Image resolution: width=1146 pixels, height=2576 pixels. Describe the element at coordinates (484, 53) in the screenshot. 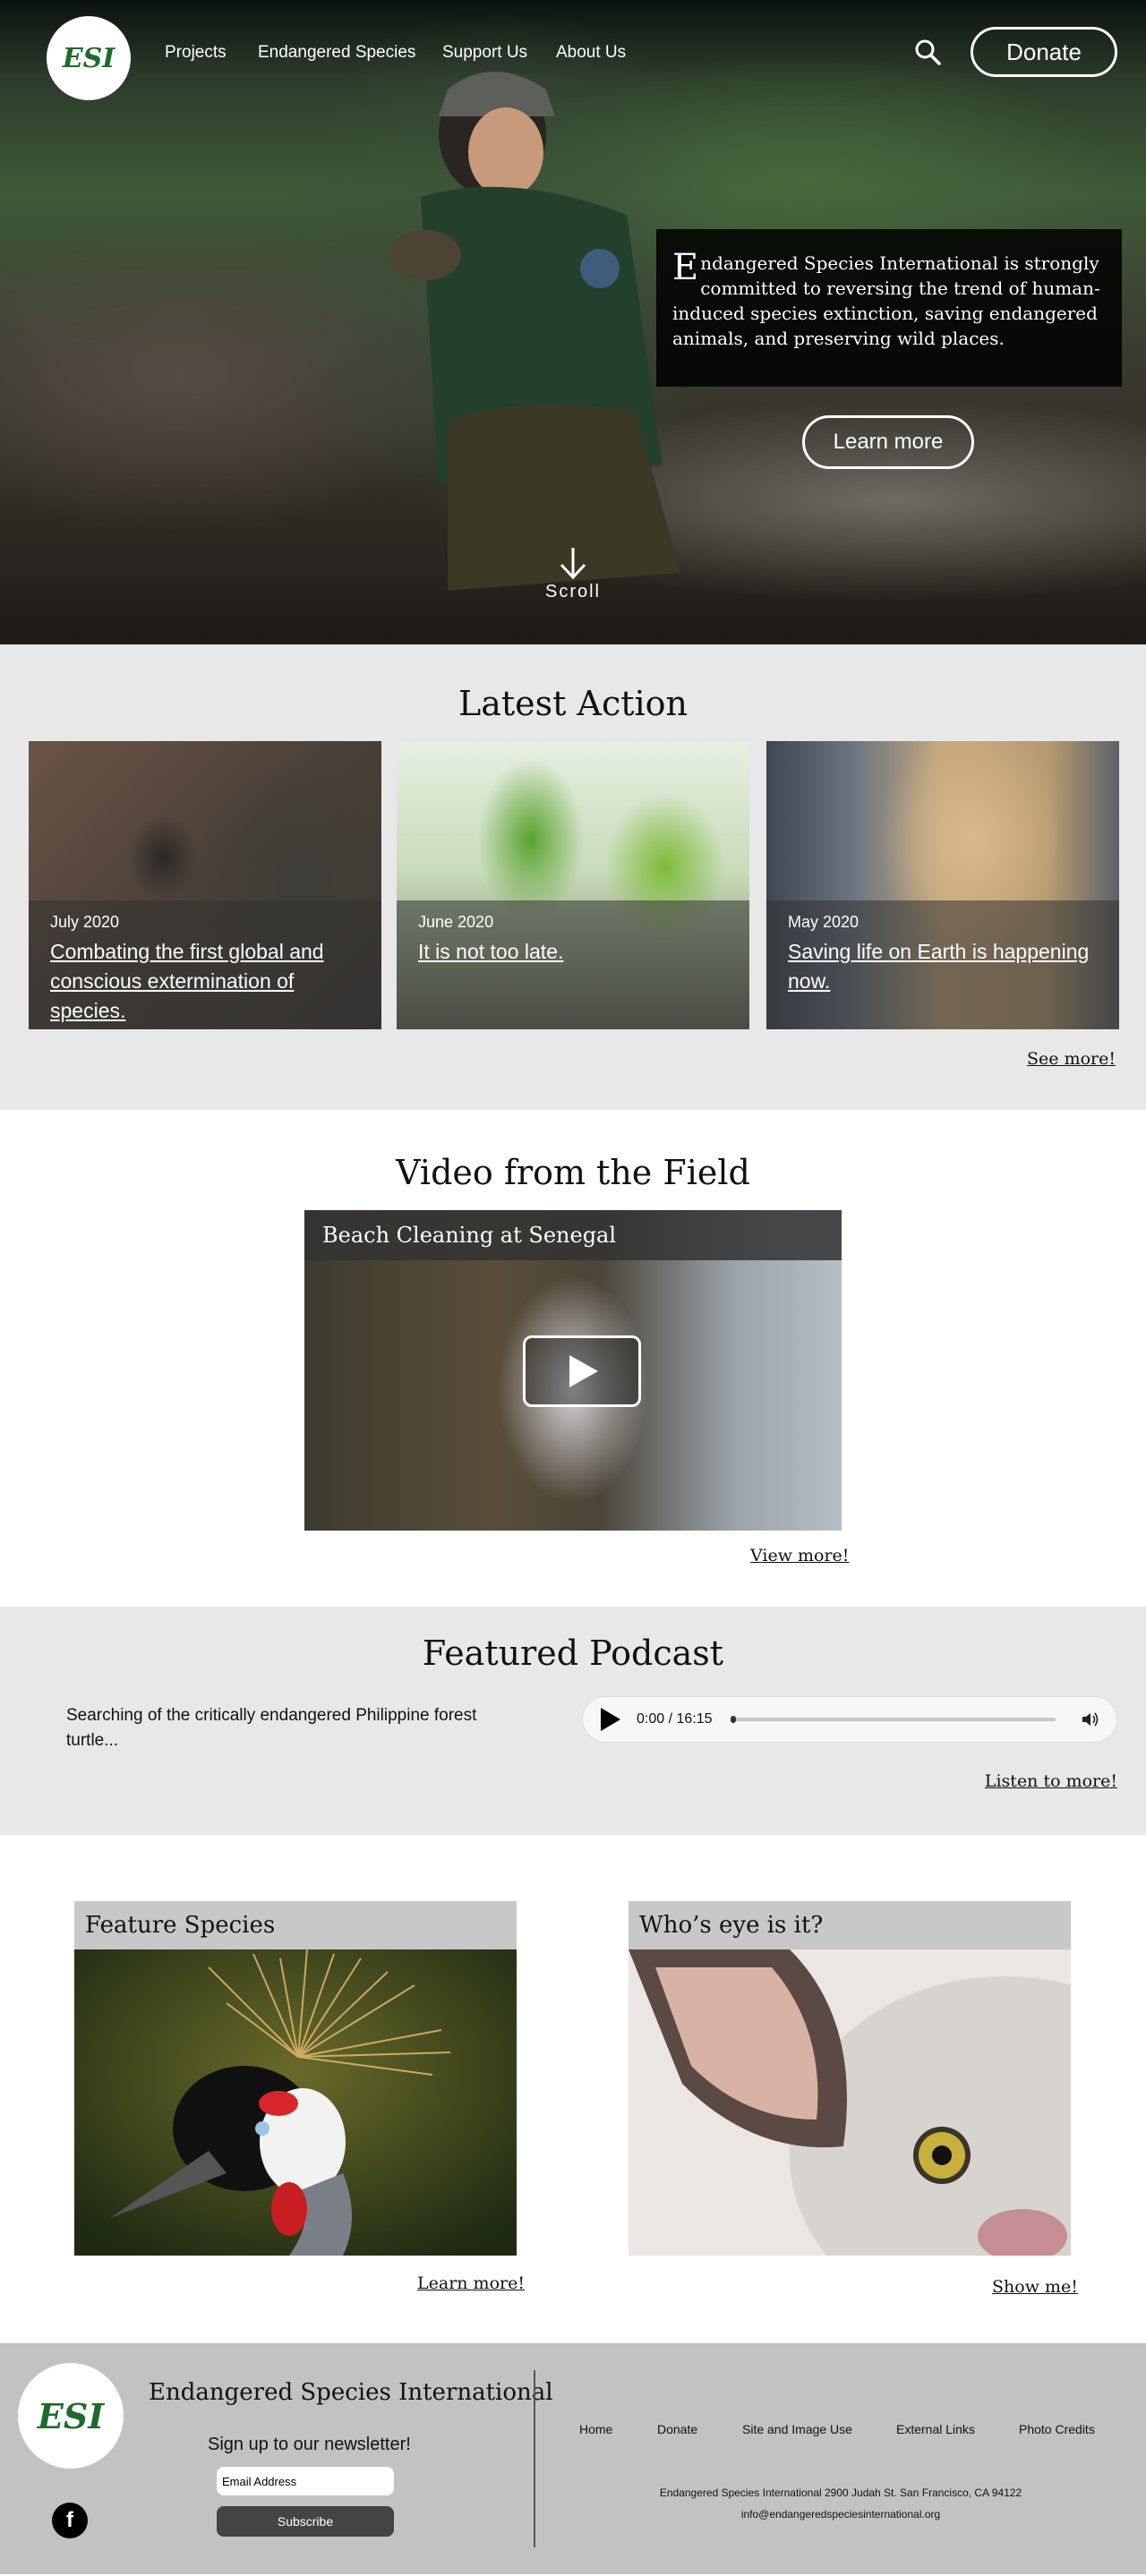

I see `nav-support-us: Support Us` at that location.